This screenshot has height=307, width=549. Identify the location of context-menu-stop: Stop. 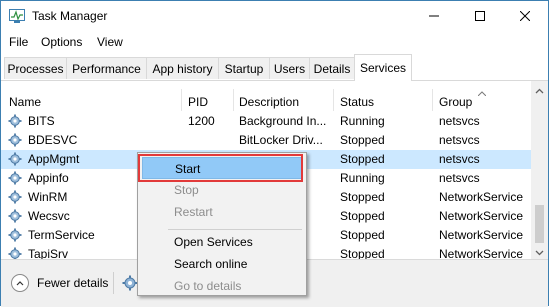
(222, 190).